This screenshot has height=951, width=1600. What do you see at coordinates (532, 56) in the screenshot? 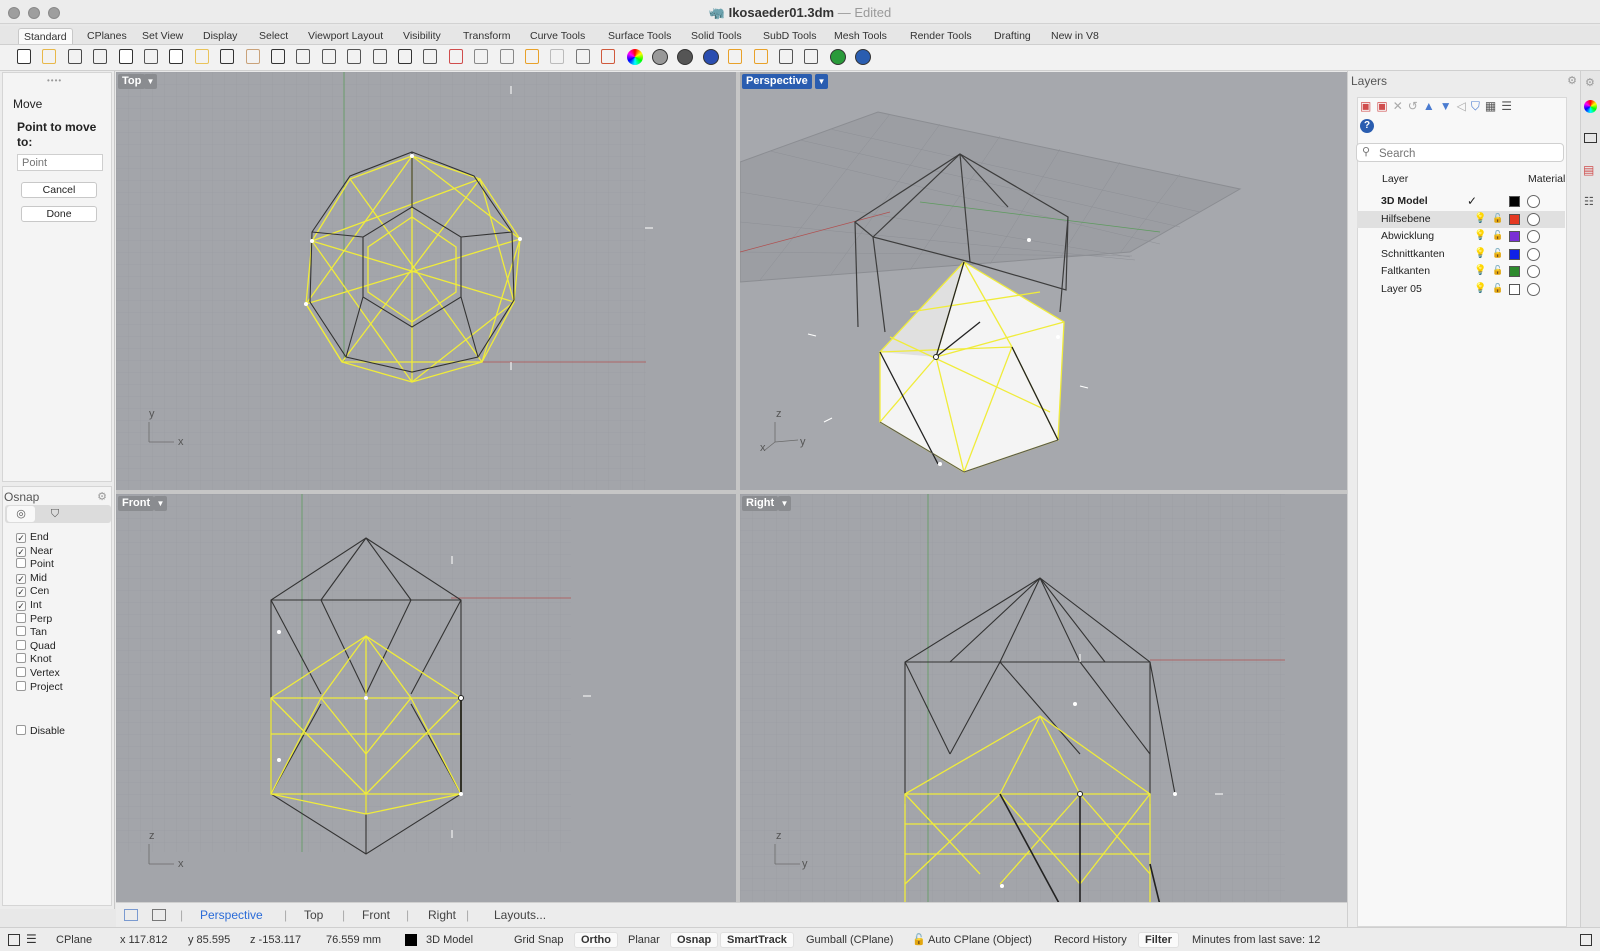
I see `snap-icon` at bounding box center [532, 56].